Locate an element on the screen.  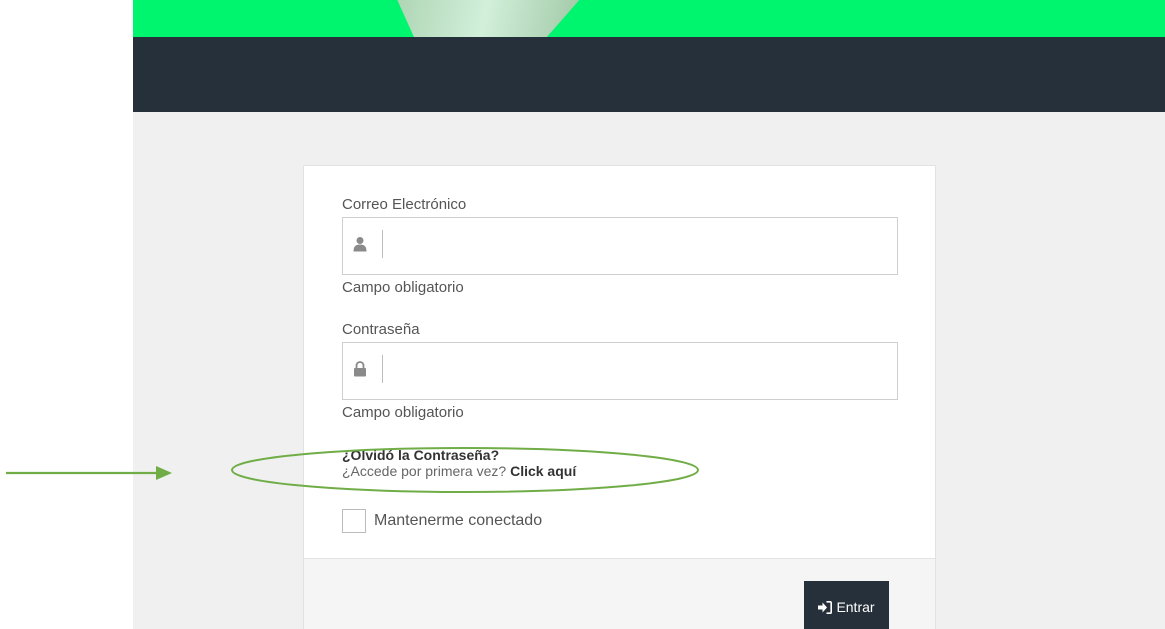
password-help-text: Campo obligatorio is located at coordinates (403, 412).